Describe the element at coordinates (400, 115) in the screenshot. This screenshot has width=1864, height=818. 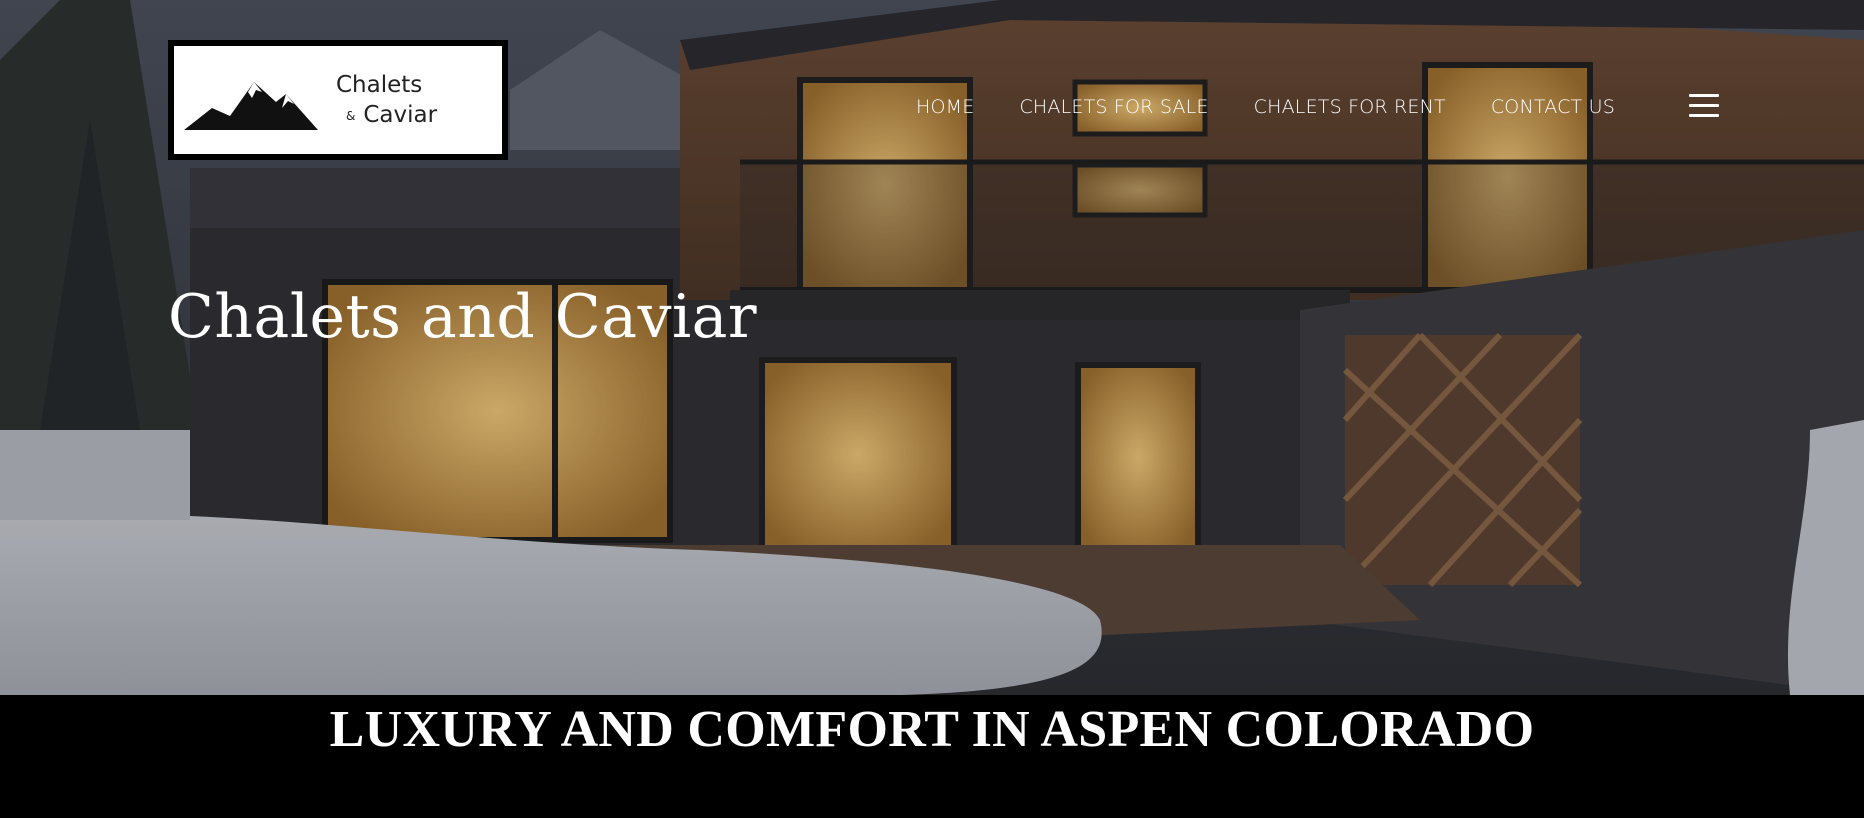
I see `logo-line-2-text: Caviar` at that location.